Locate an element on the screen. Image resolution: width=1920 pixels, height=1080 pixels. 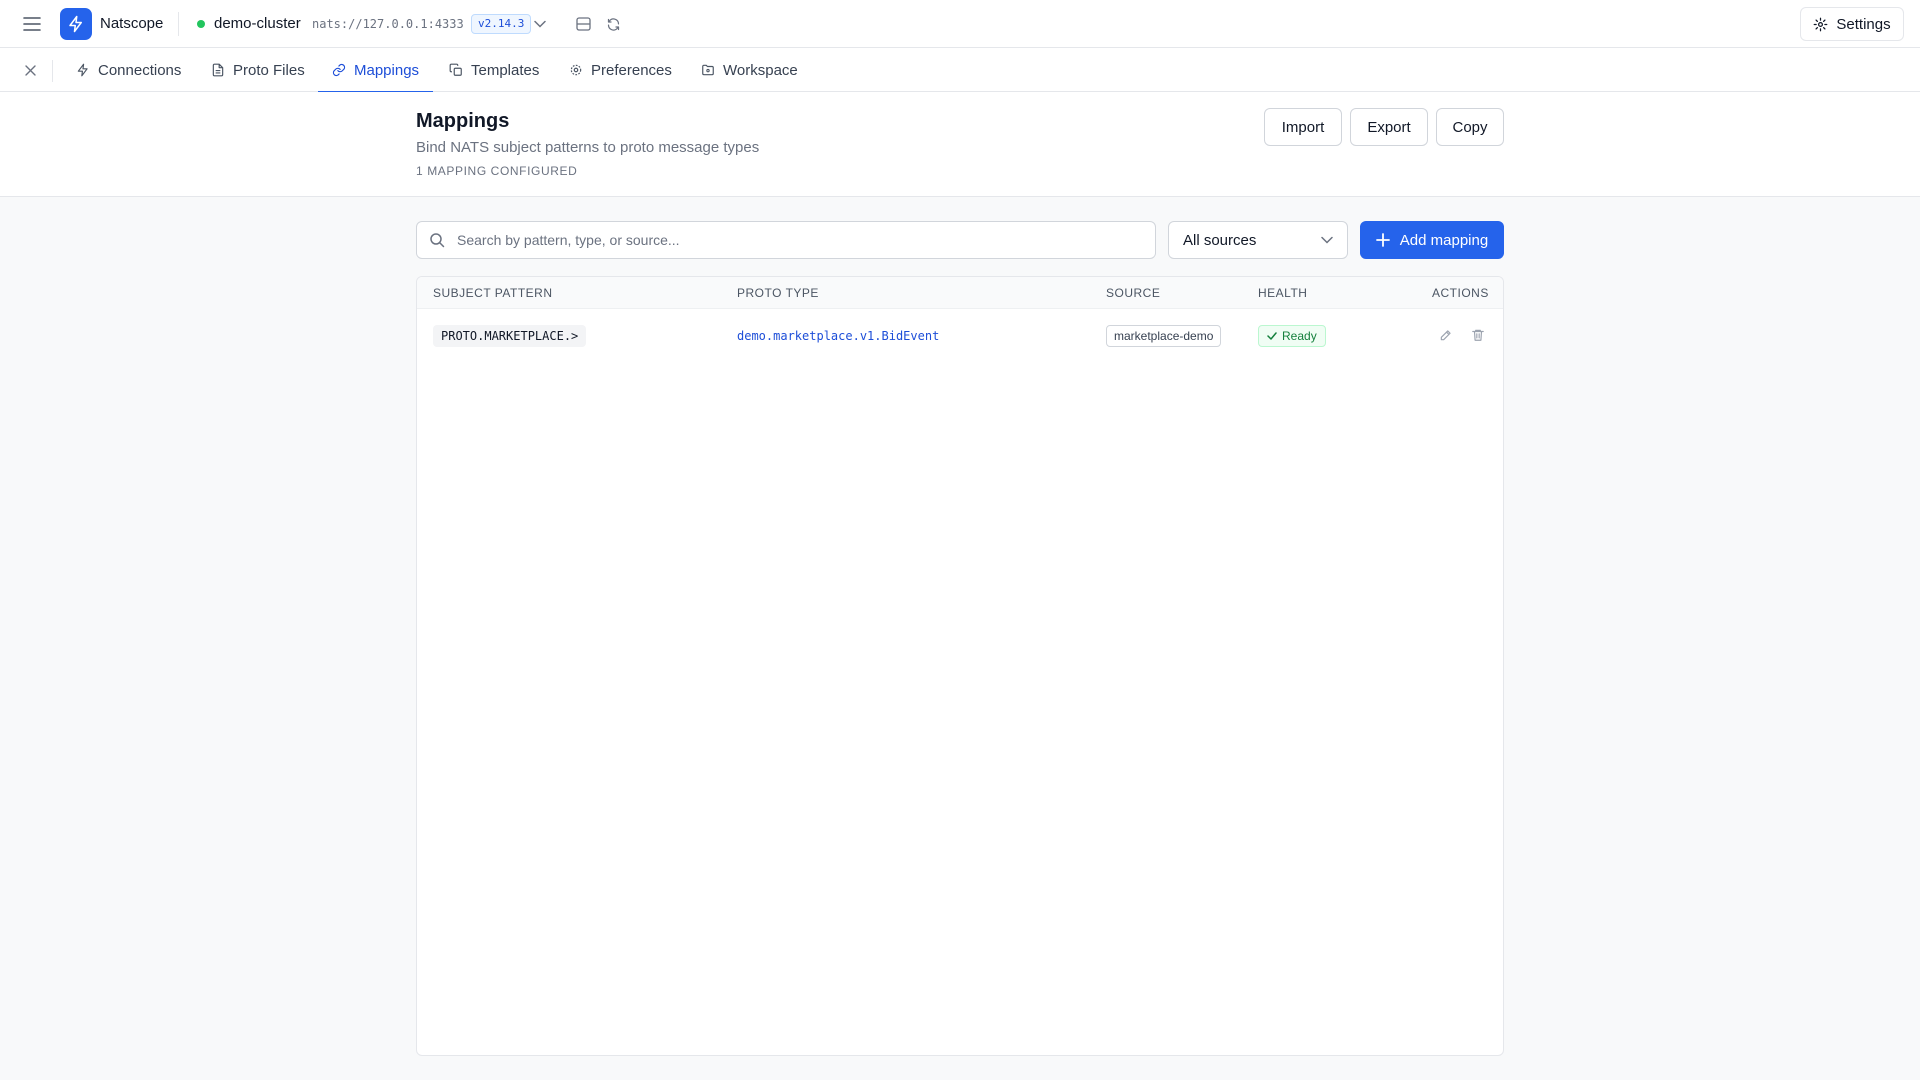
connection-status-dot is located at coordinates (201, 24).